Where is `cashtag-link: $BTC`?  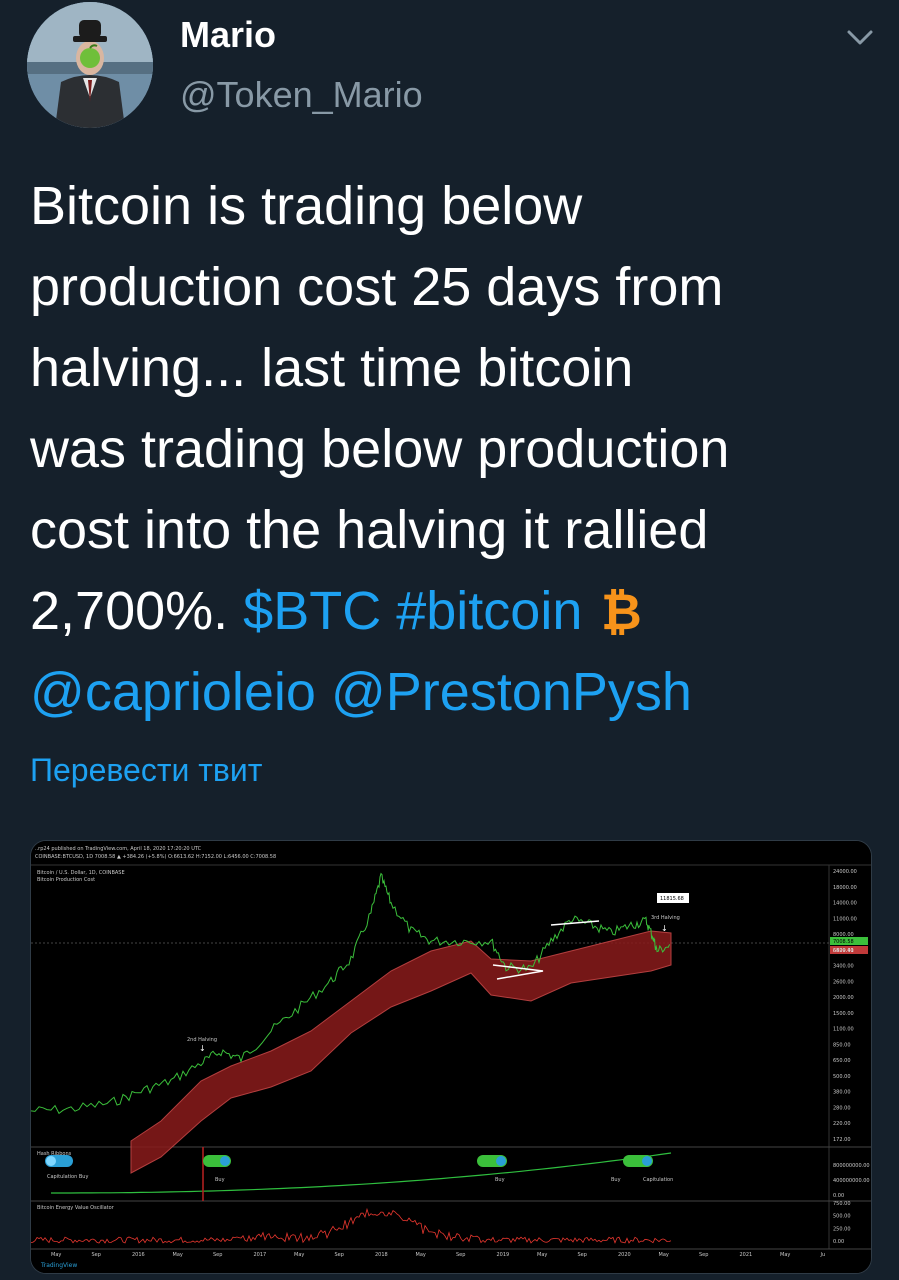 cashtag-link: $BTC is located at coordinates (312, 611).